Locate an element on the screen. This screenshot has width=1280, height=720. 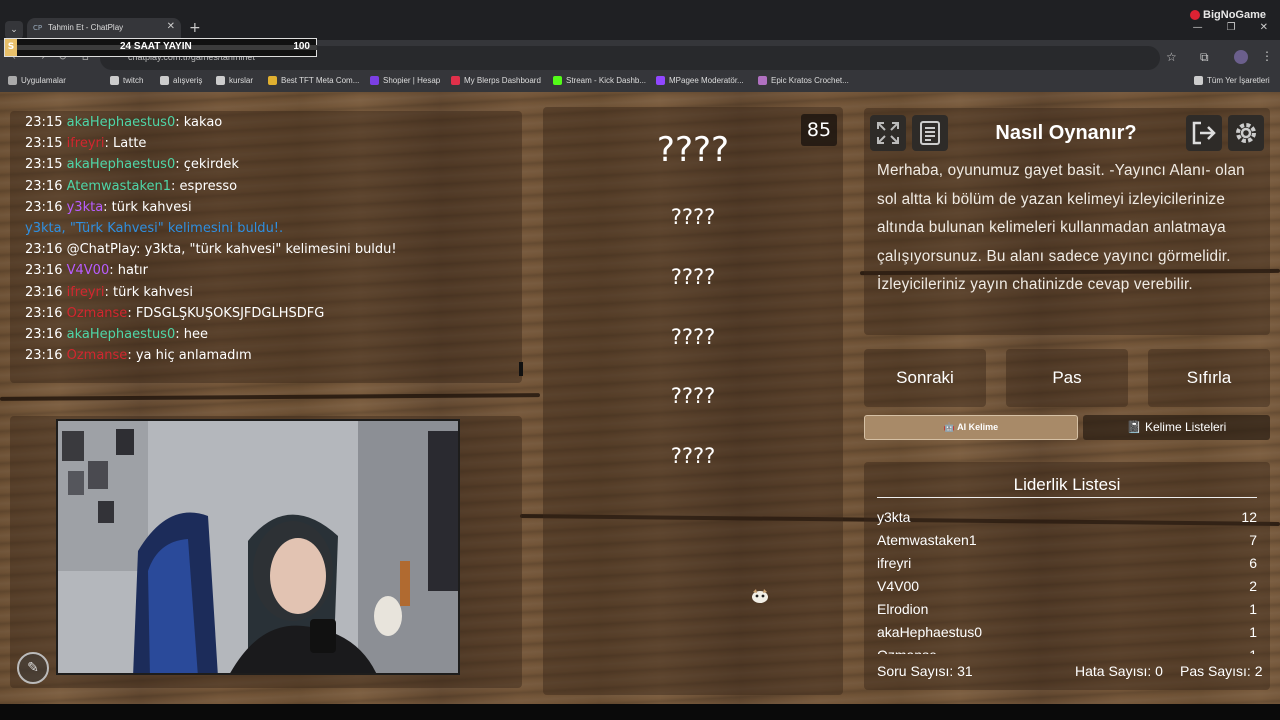
bookmark-star-icon: ☆ is located at coordinates (1171, 57).